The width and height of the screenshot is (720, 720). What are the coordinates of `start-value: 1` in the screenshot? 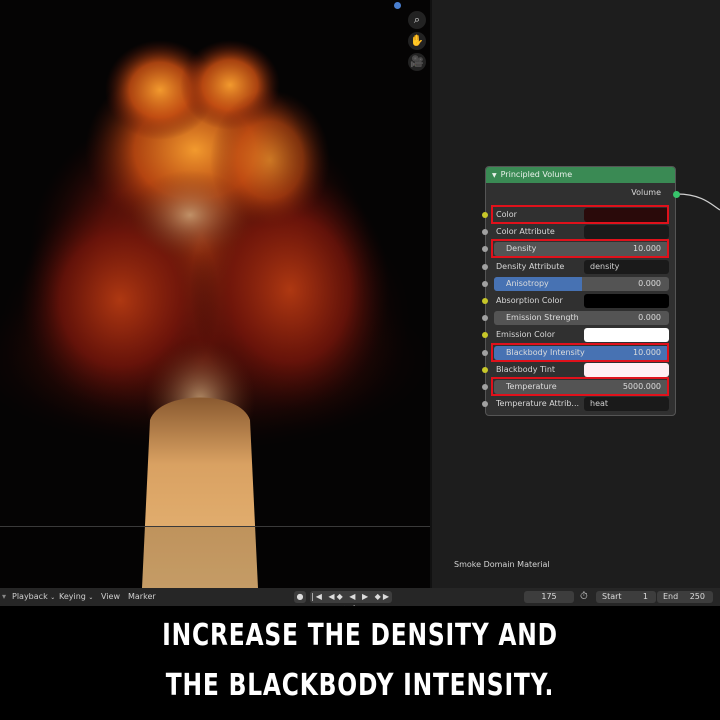 It's located at (645, 596).